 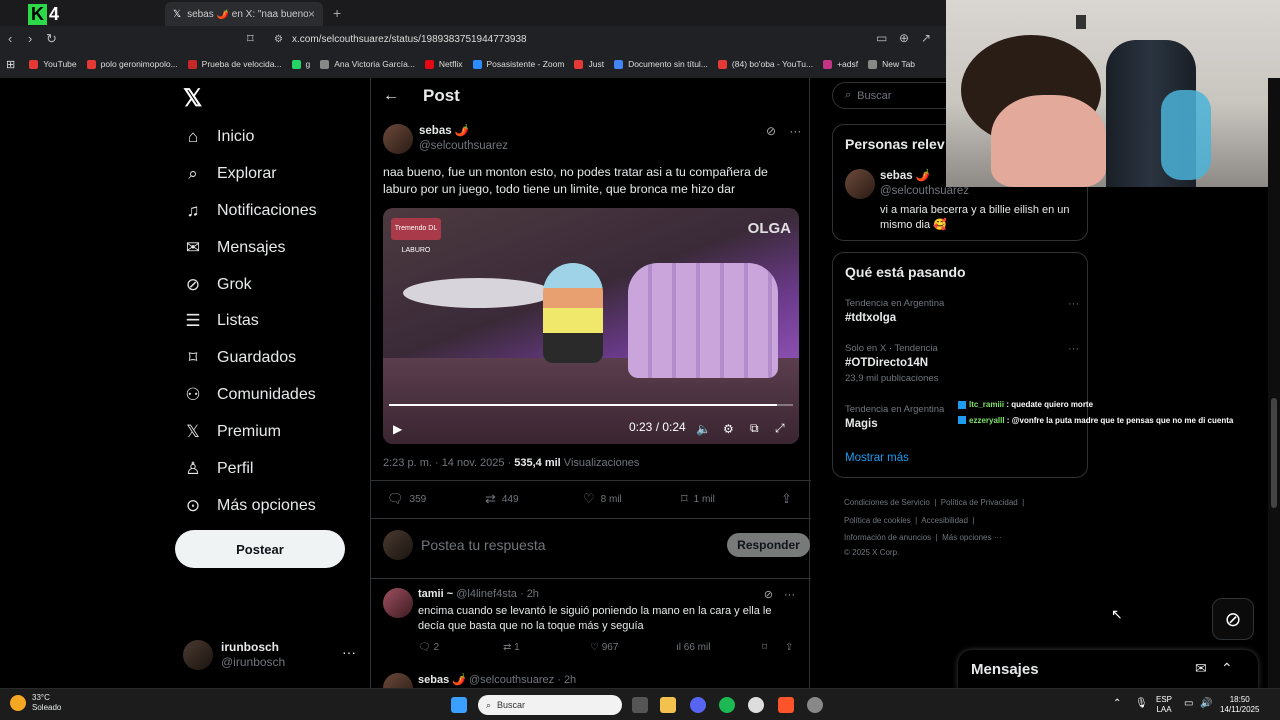 What do you see at coordinates (877, 520) in the screenshot?
I see `footer-link: Política de cookies` at bounding box center [877, 520].